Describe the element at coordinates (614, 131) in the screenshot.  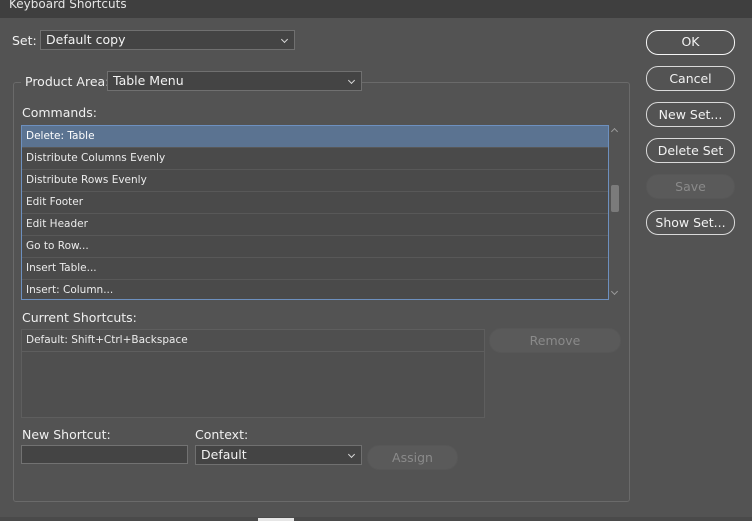
I see `scroll-up-icon` at that location.